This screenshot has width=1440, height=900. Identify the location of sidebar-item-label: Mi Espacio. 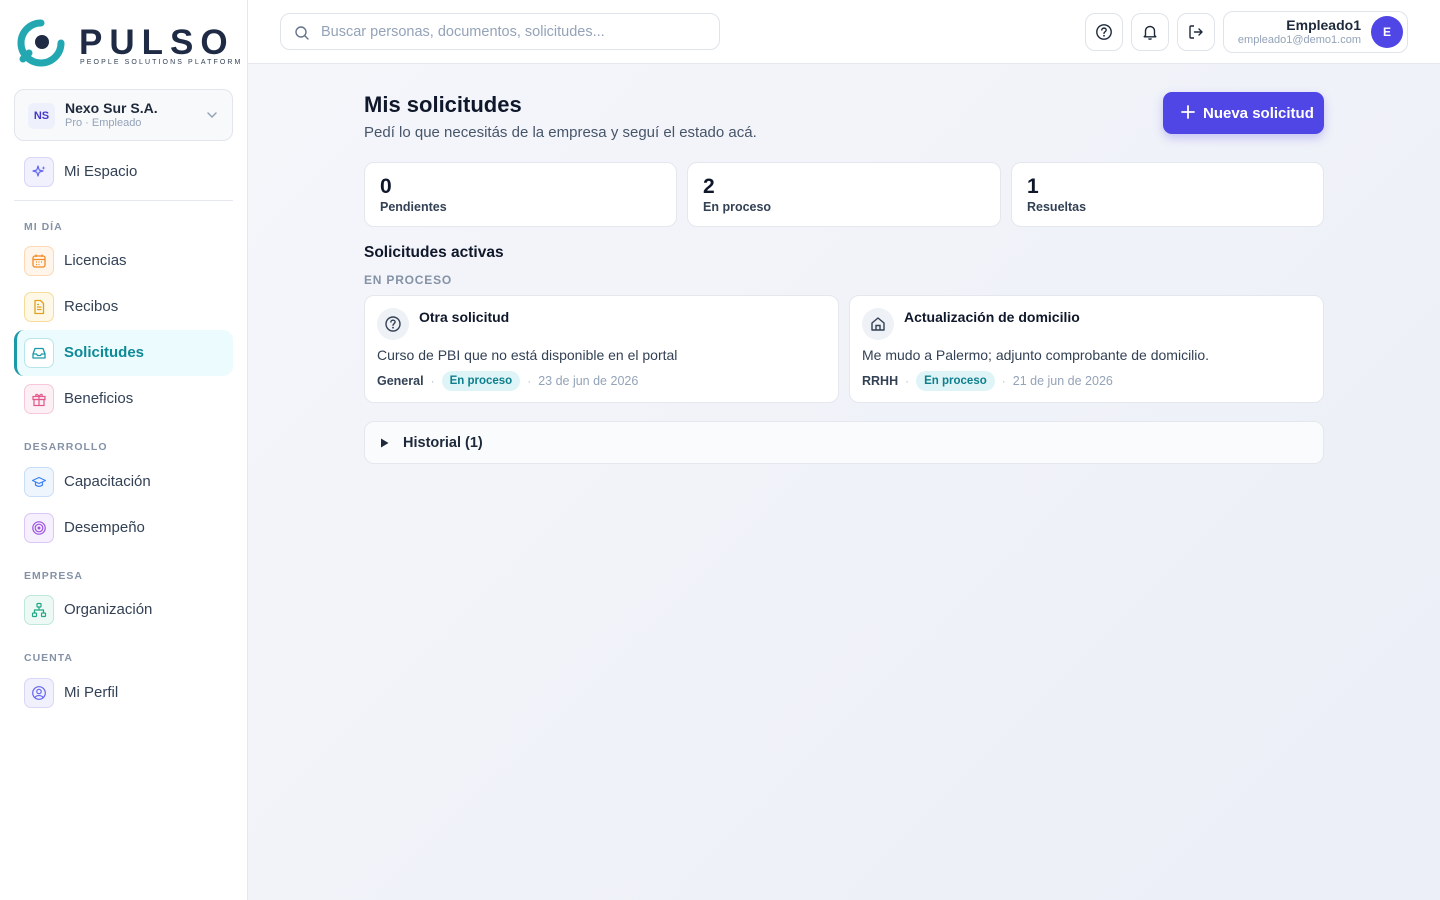
(101, 171).